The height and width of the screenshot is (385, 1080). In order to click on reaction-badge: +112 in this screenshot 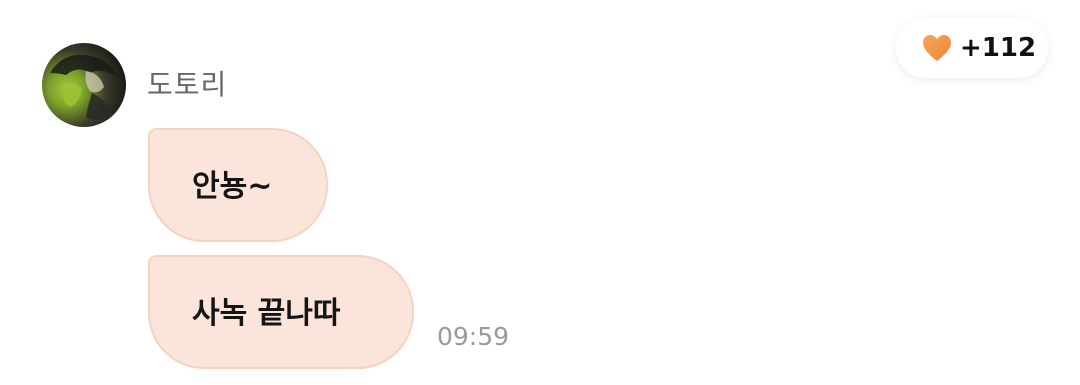, I will do `click(972, 48)`.